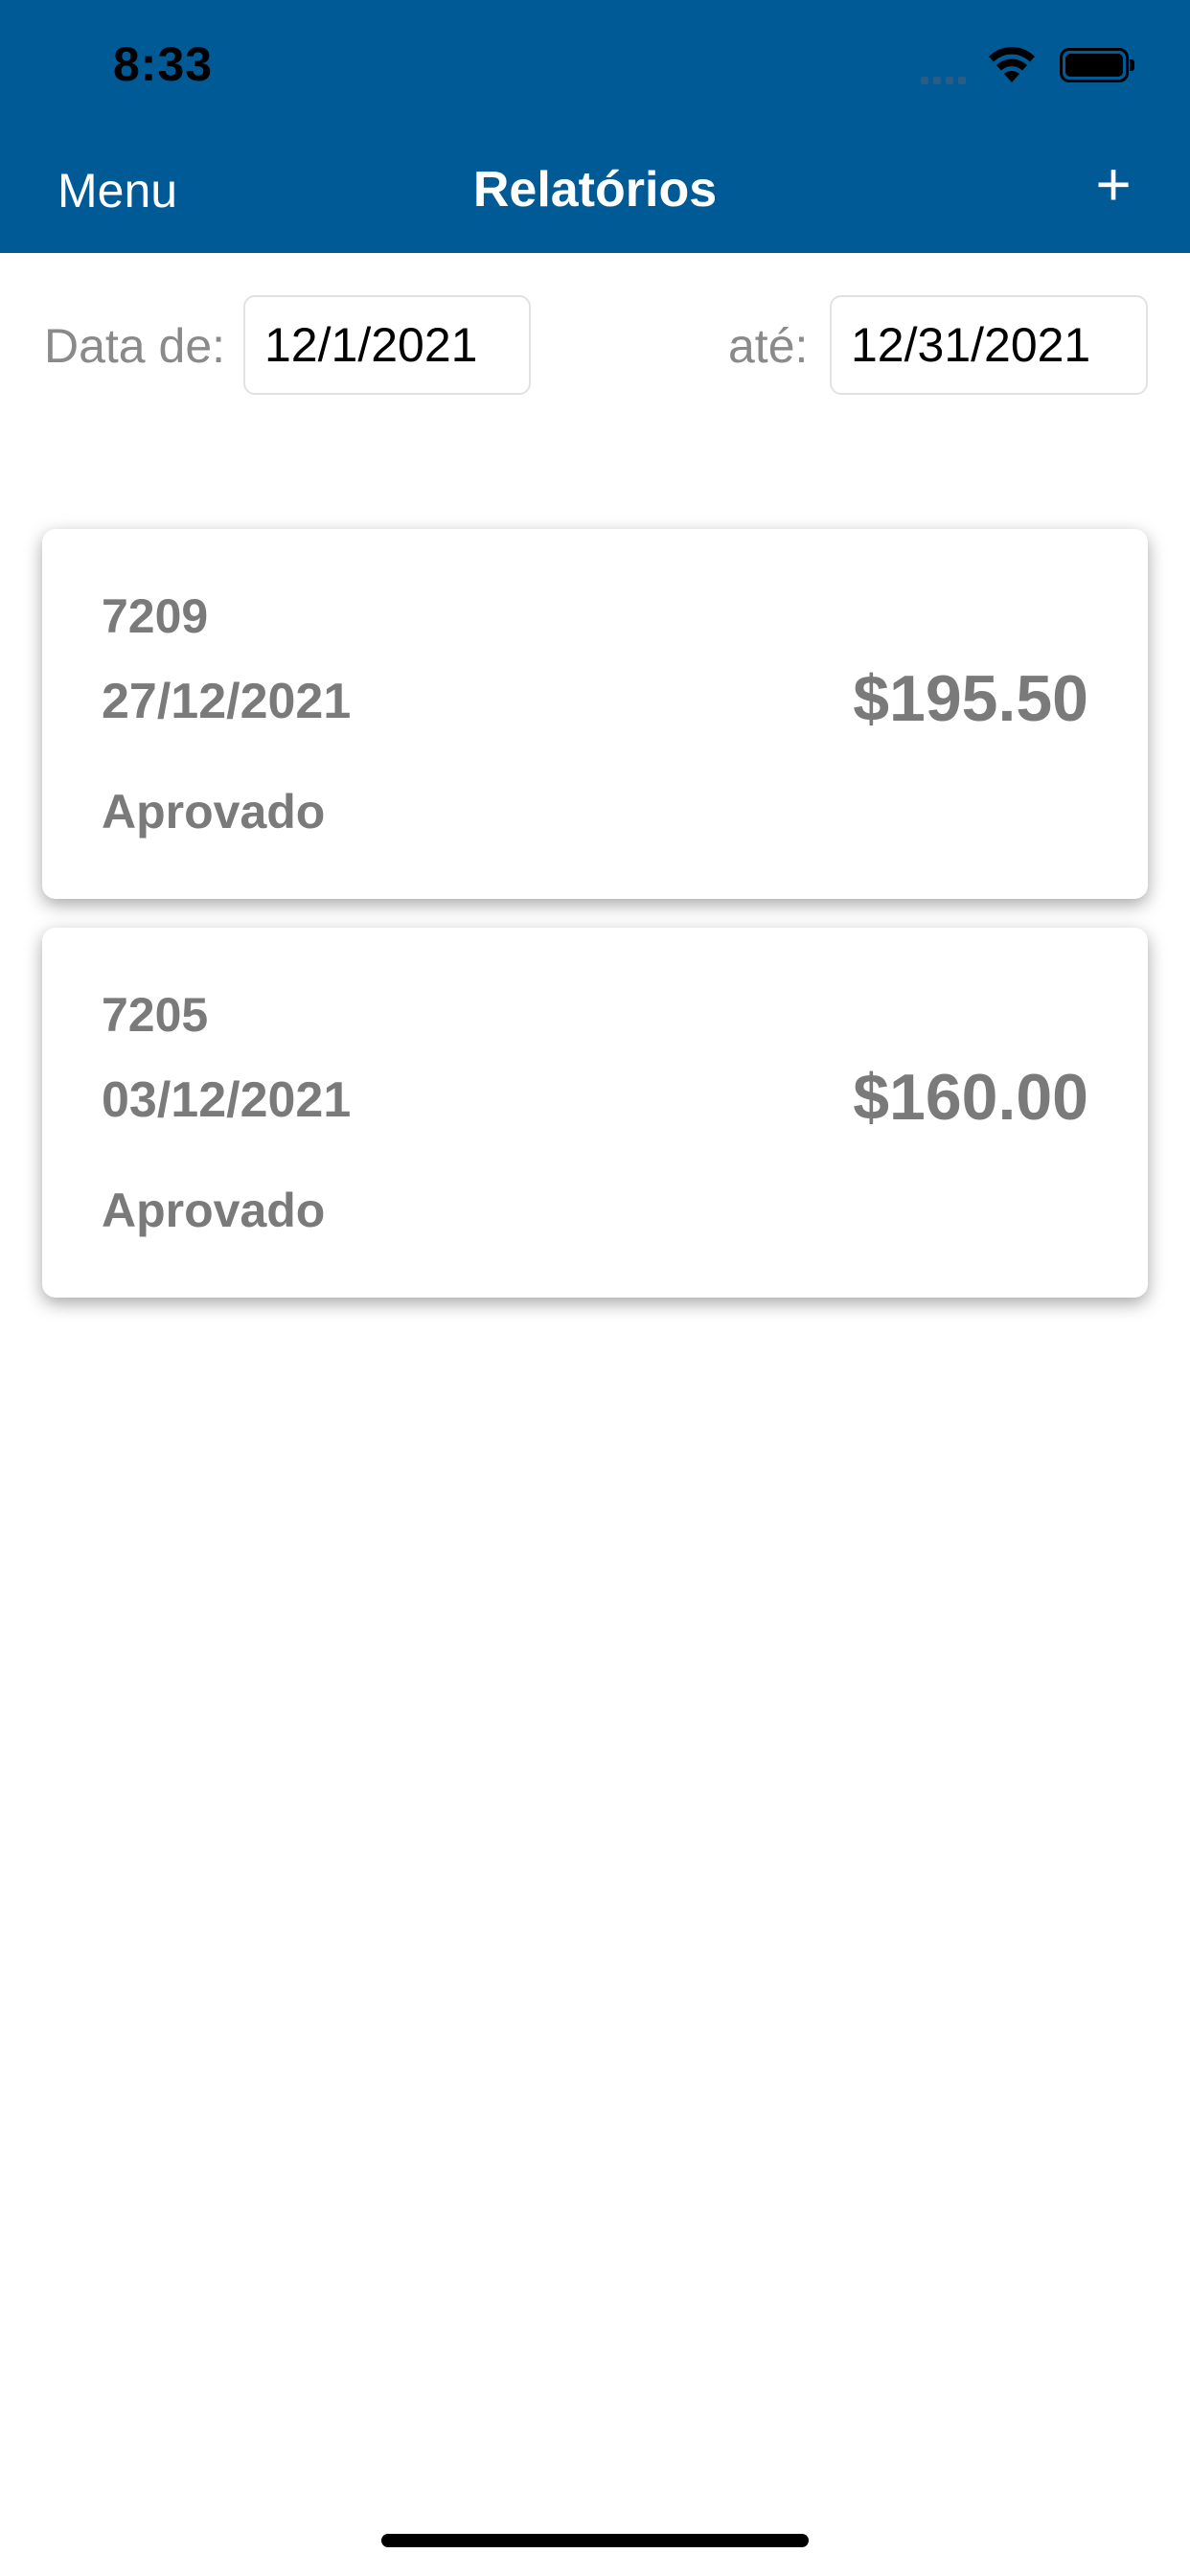 This screenshot has width=1190, height=2576. I want to click on date-to-input: 12/31/2021, so click(989, 345).